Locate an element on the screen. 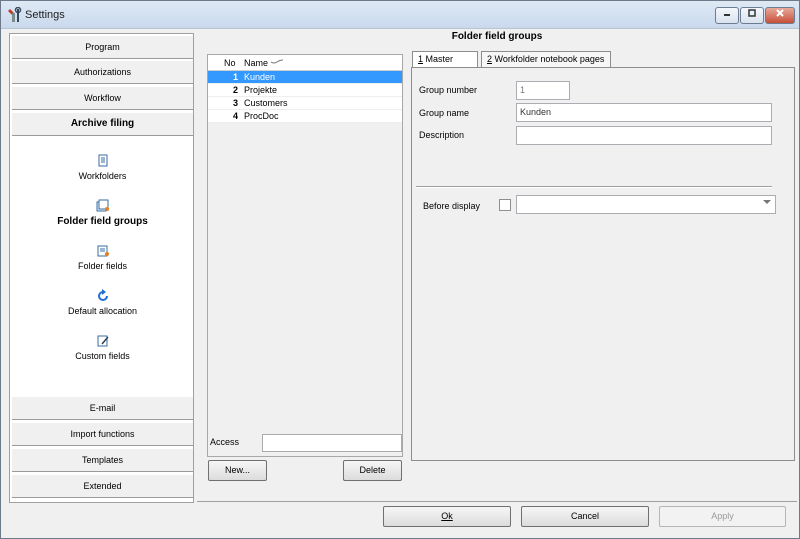 This screenshot has height=539, width=800. apply-label: Apply is located at coordinates (722, 516).